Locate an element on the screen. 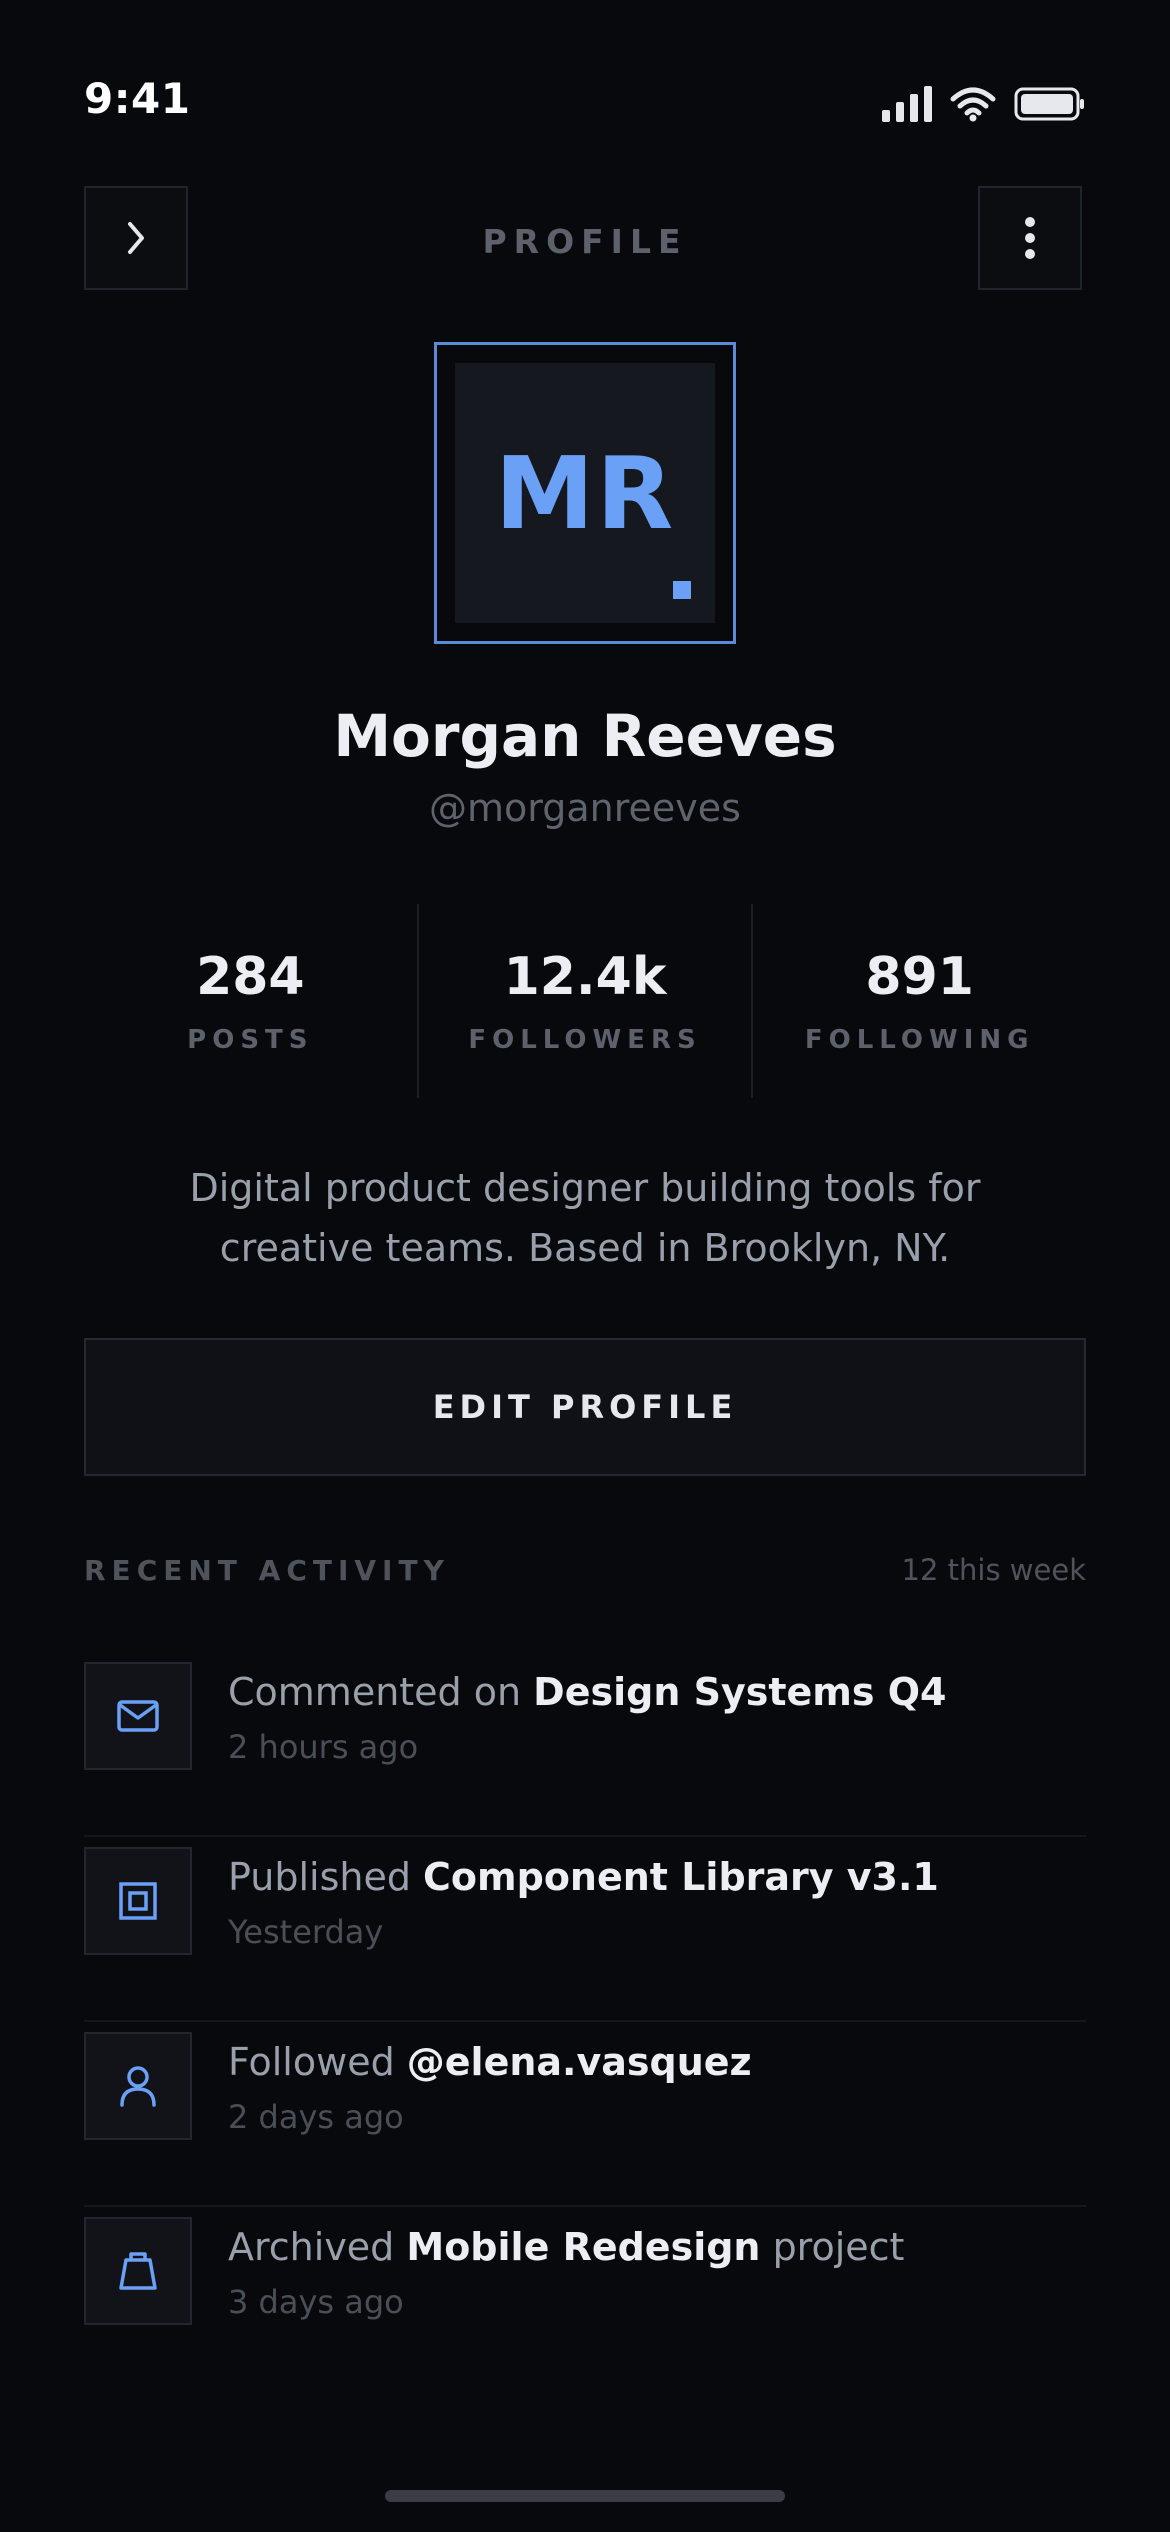  stat-following: 891 FOLLOWING is located at coordinates (918, 1001).